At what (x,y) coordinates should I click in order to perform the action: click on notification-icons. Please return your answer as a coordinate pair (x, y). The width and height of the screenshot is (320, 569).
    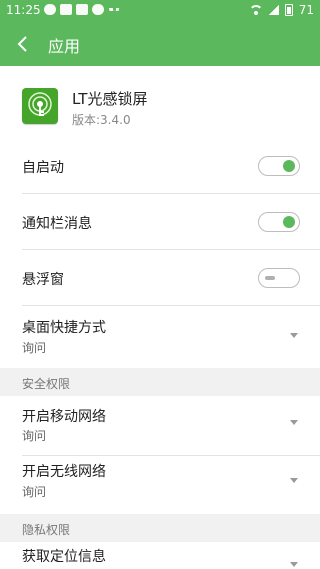
    Looking at the image, I should click on (82, 9).